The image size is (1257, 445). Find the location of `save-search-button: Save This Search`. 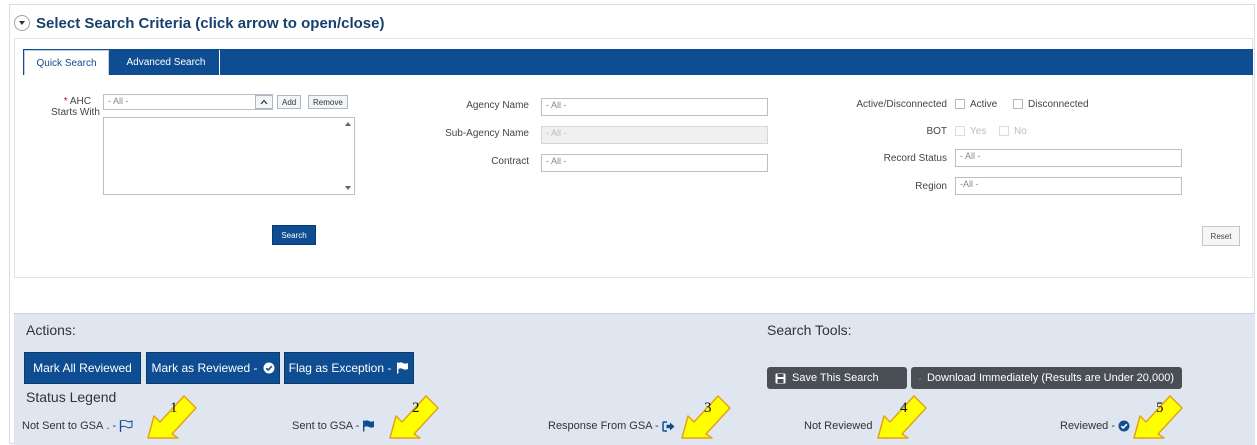

save-search-button: Save This Search is located at coordinates (837, 378).